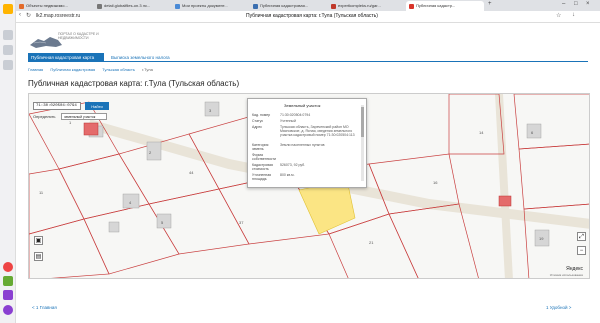  Describe the element at coordinates (262, 167) in the screenshot. I see `popup-key: Кадастровая стоимость` at that location.